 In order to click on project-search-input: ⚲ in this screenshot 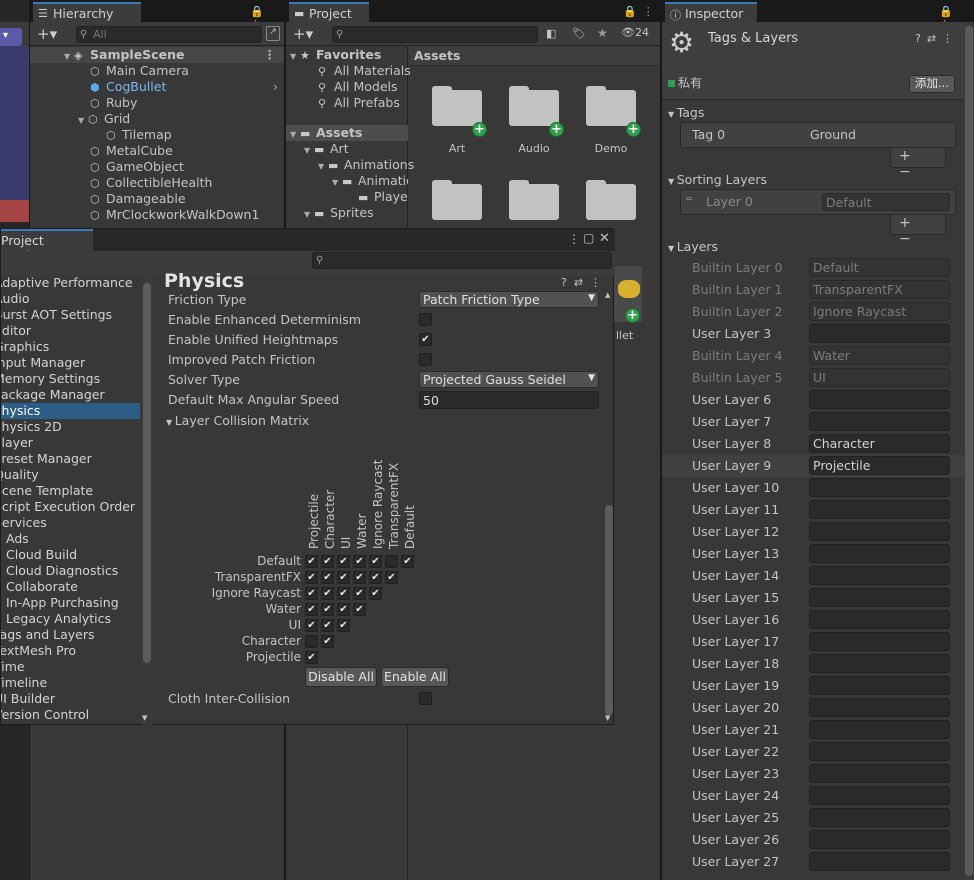, I will do `click(435, 34)`.